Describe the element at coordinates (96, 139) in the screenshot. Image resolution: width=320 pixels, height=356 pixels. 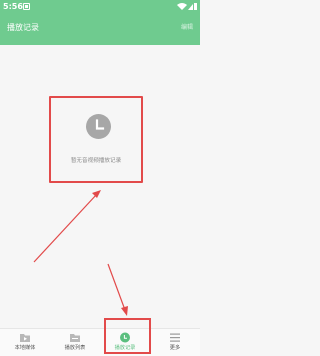
I see `annotation-box-empty-state` at that location.